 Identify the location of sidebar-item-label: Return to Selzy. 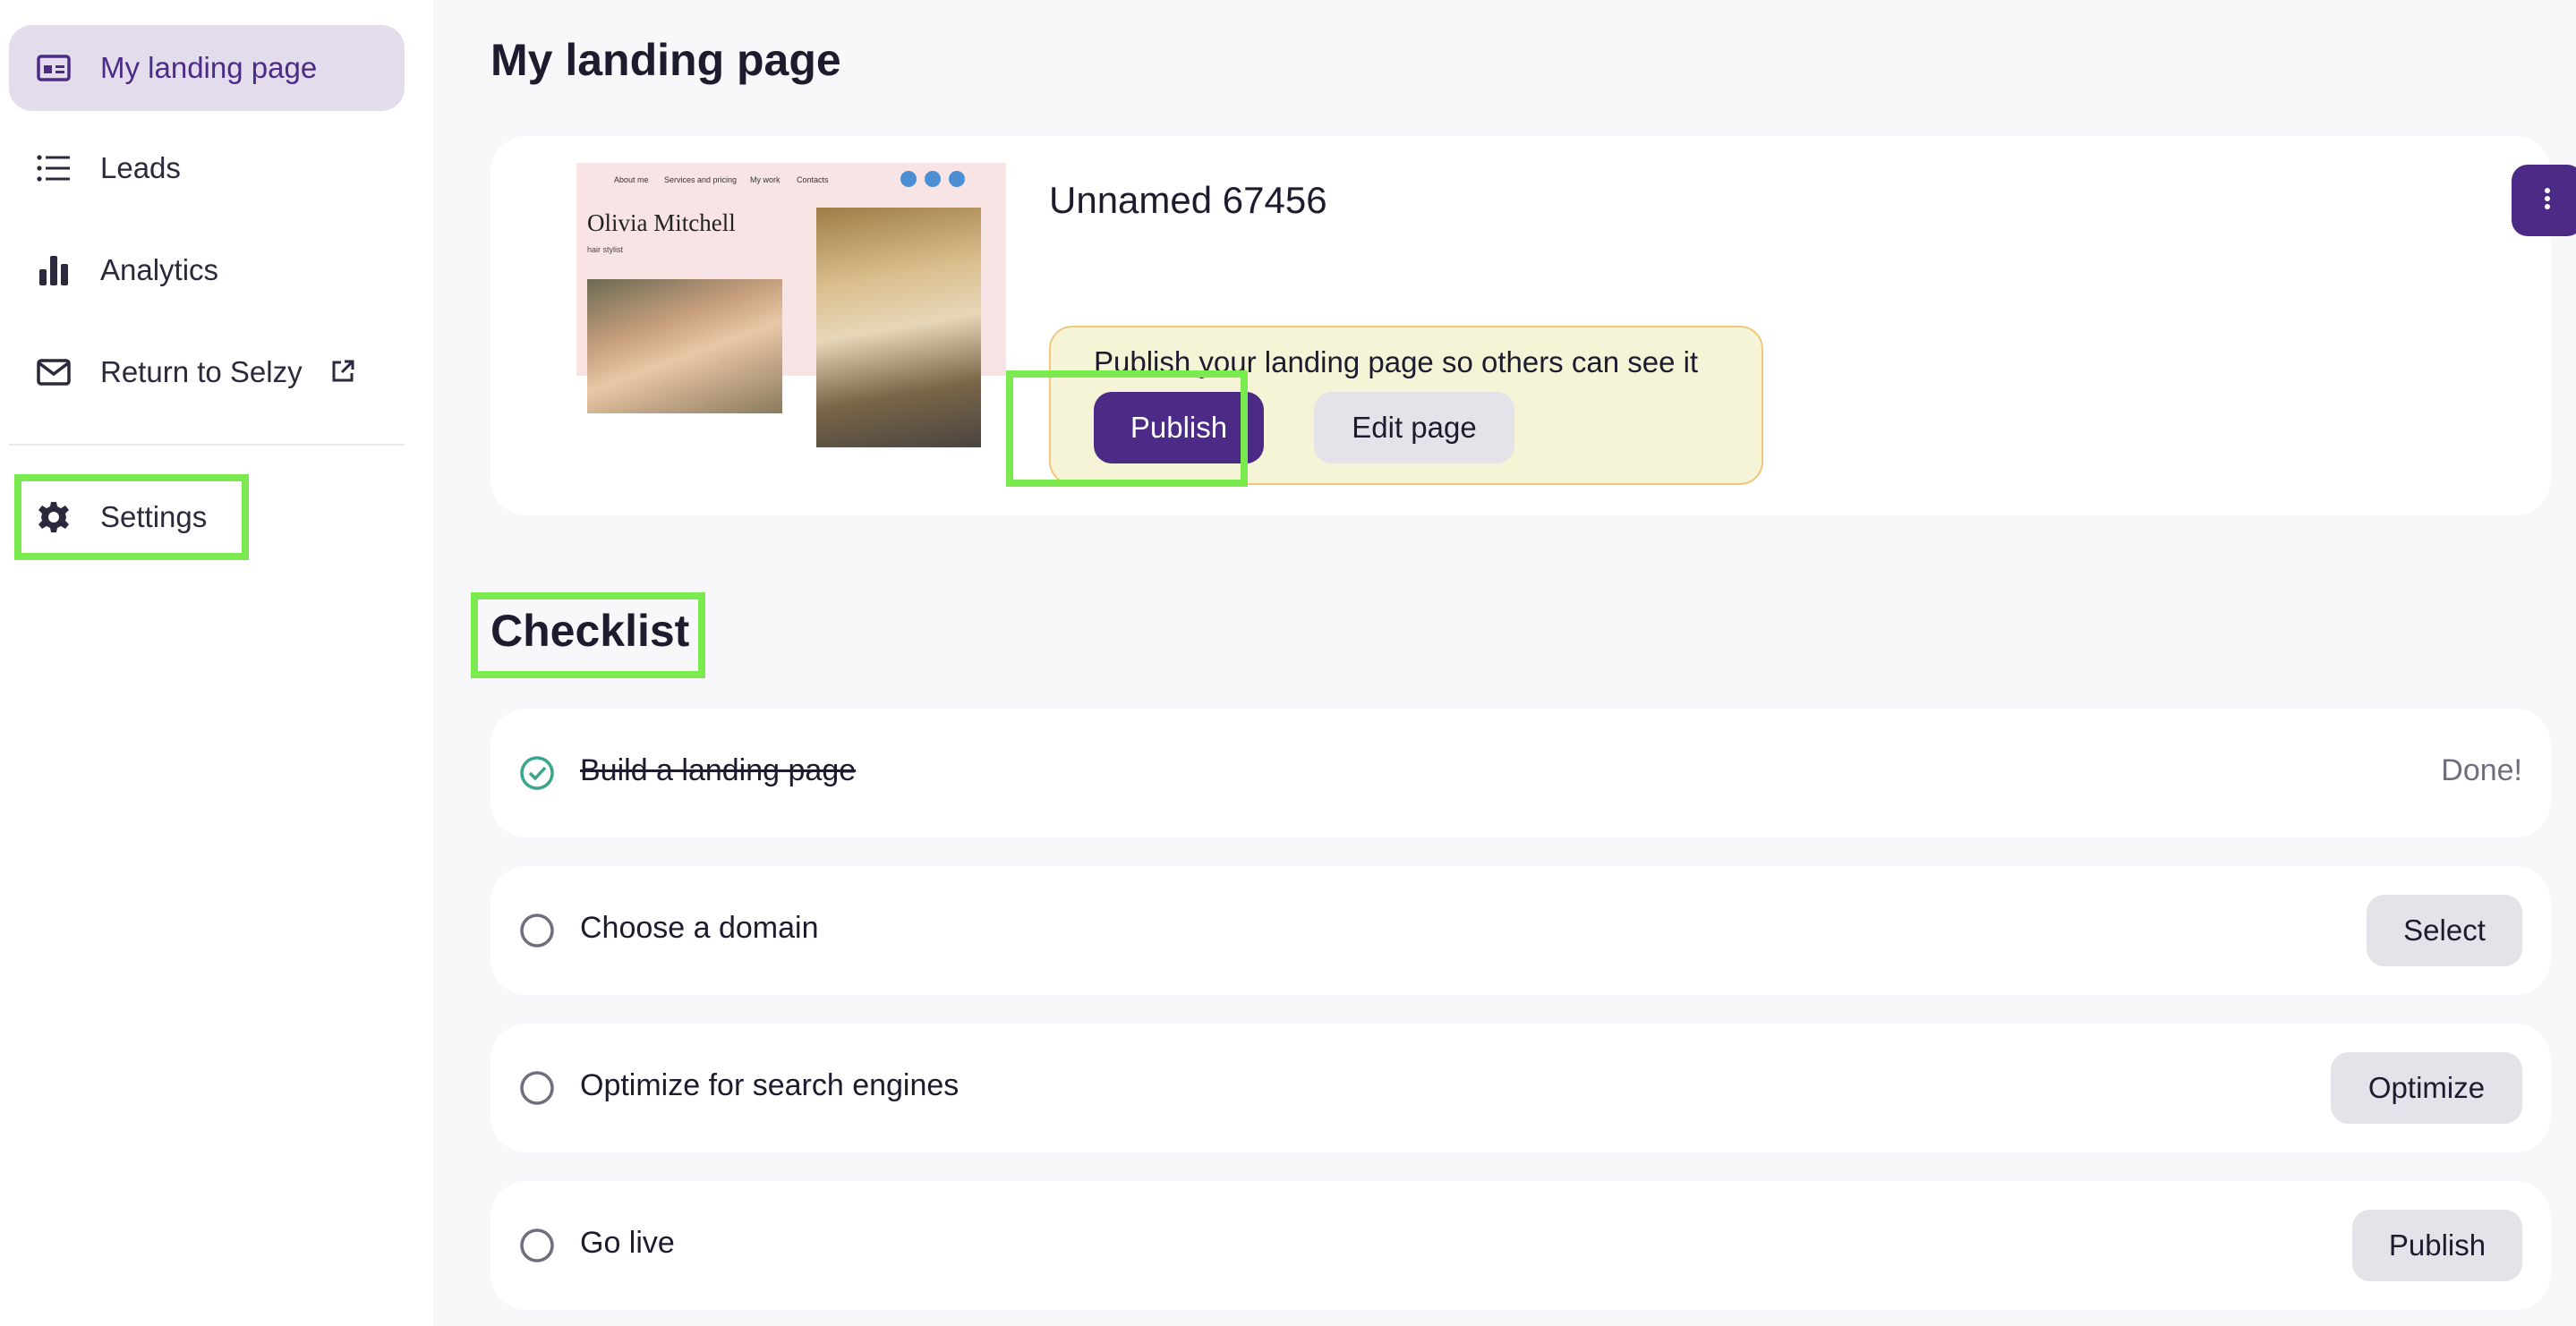
(201, 371).